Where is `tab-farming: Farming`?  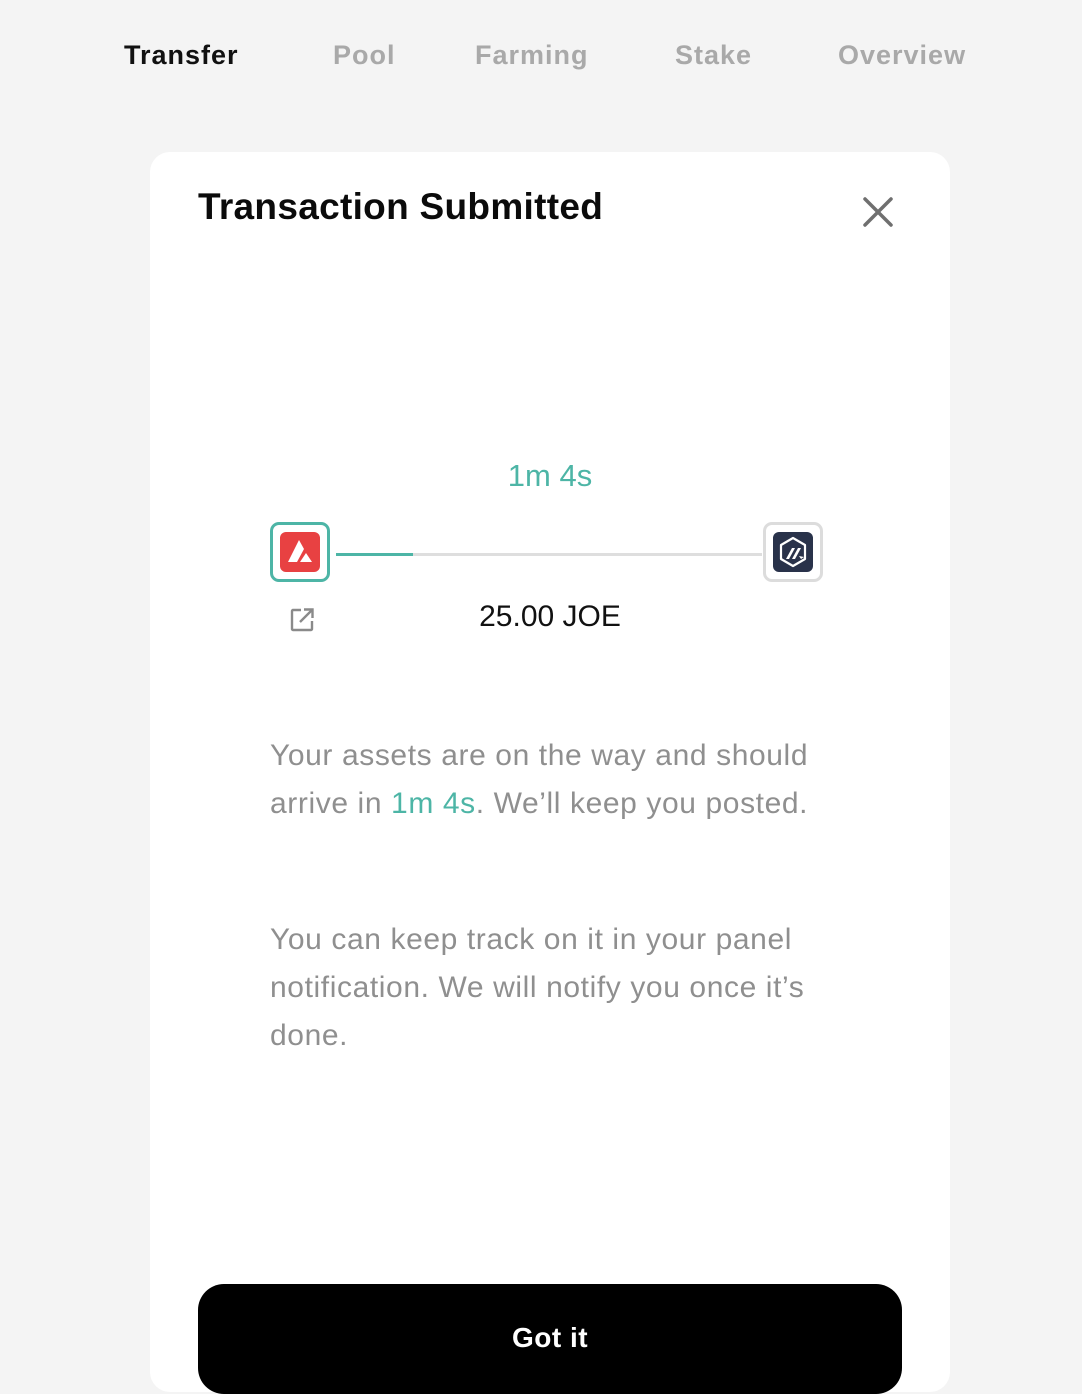 tab-farming: Farming is located at coordinates (532, 55).